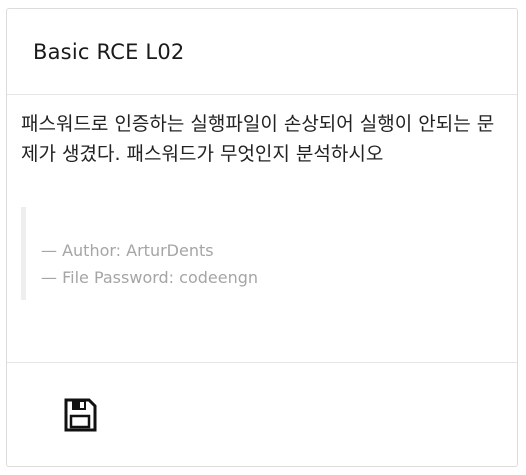 The image size is (526, 475). I want to click on file-password-line: — File Password: codeengn, so click(150, 277).